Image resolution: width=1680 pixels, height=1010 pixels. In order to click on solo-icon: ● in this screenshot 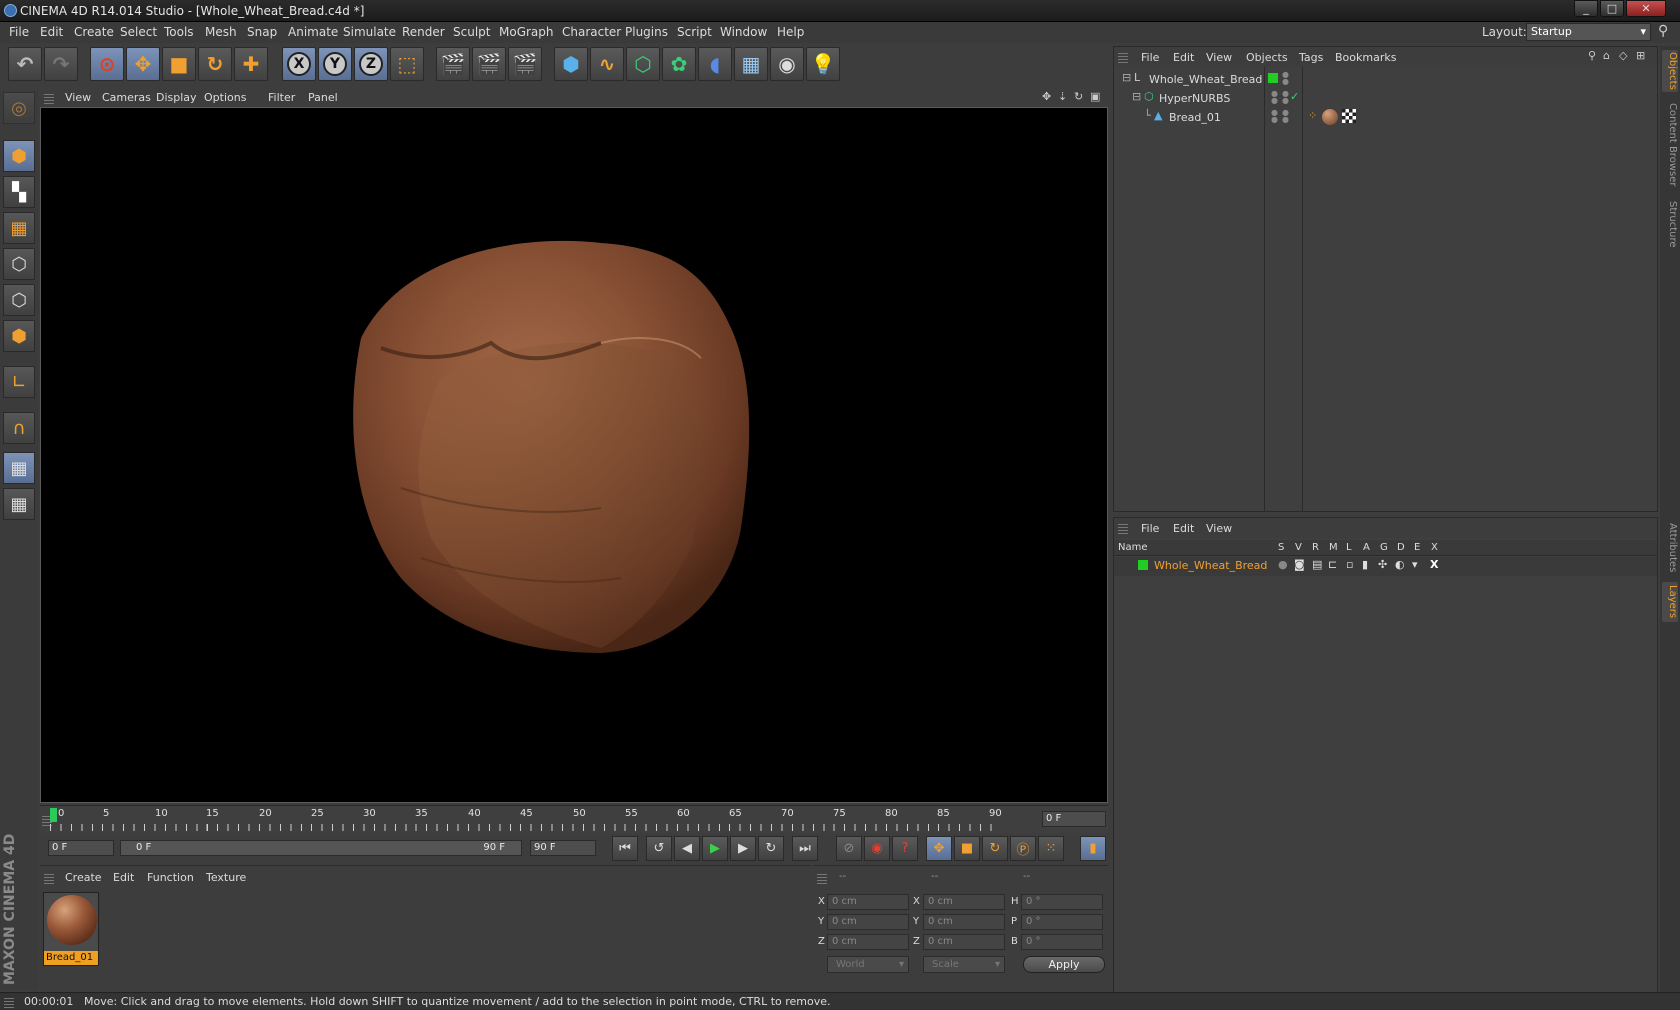, I will do `click(1283, 564)`.